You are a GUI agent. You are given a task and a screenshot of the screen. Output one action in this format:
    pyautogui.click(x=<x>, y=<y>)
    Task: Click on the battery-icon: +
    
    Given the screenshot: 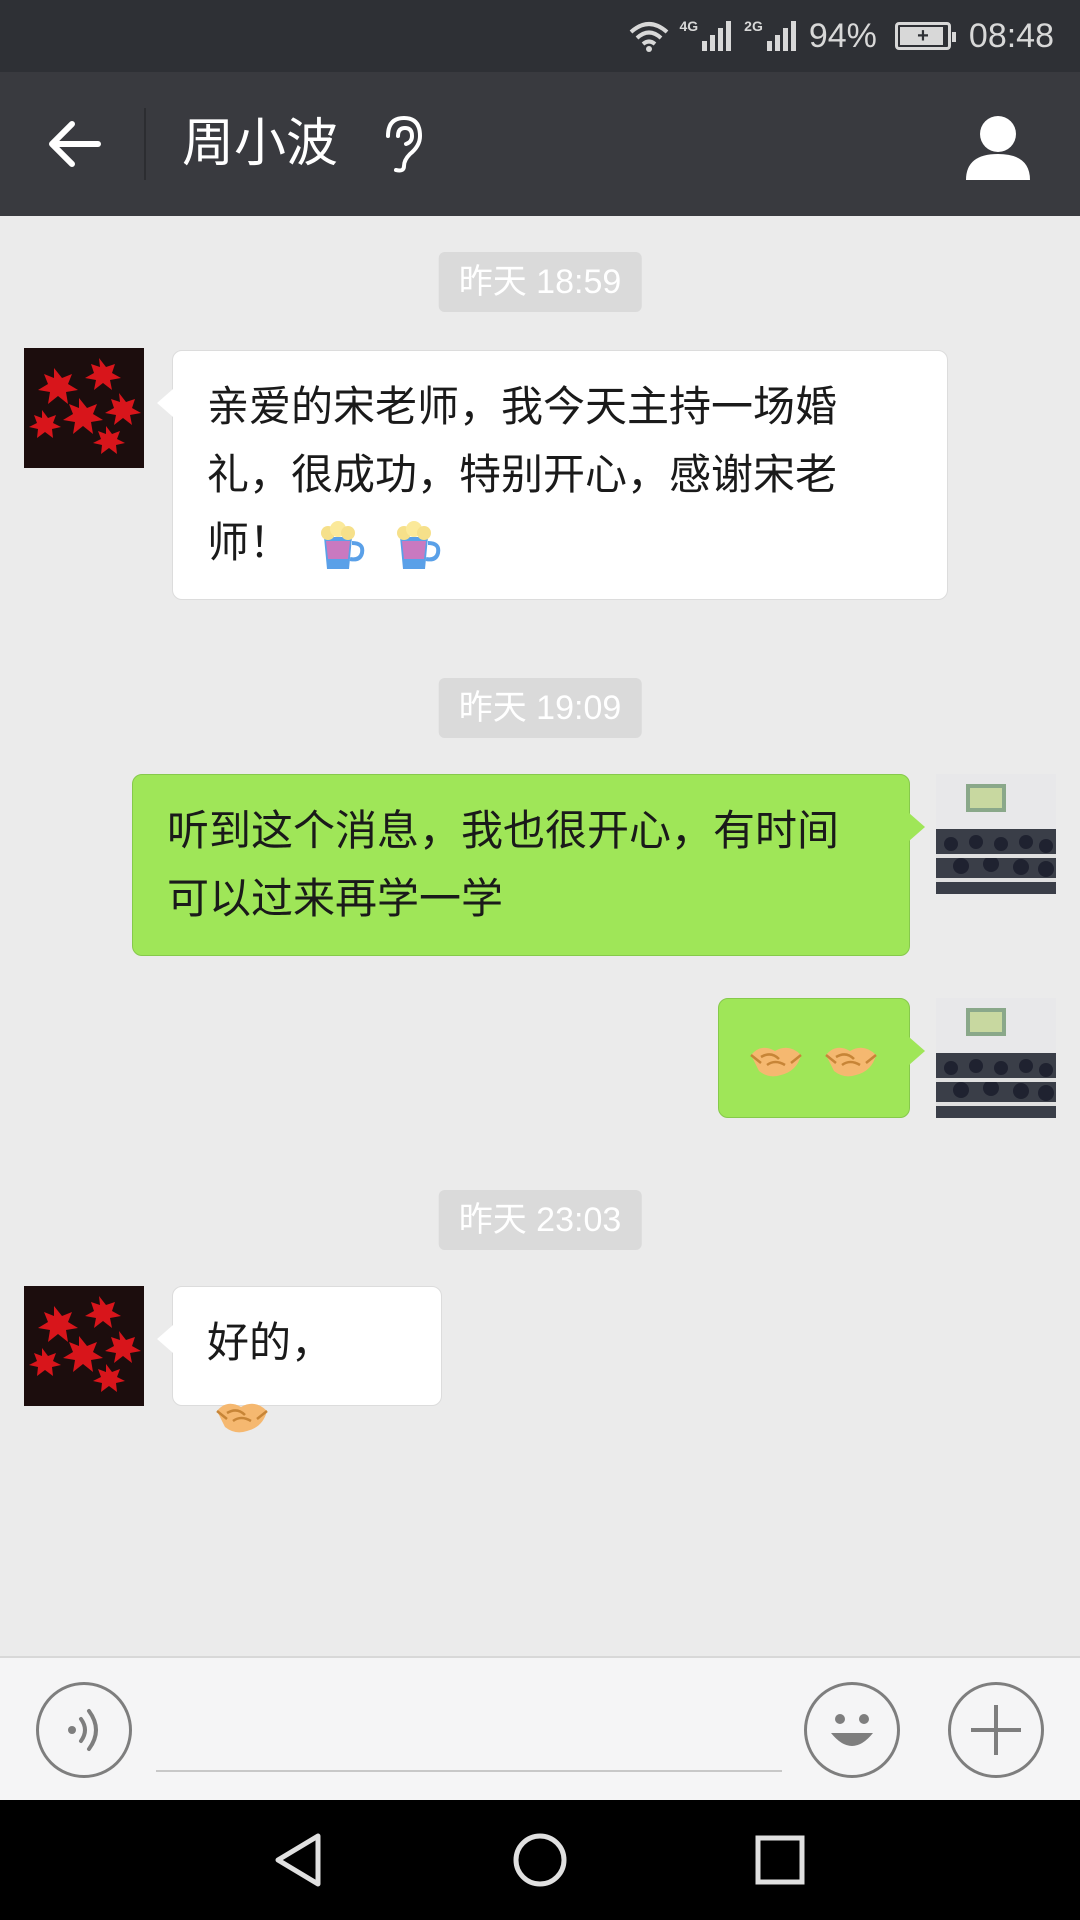 What is the action you would take?
    pyautogui.click(x=925, y=36)
    